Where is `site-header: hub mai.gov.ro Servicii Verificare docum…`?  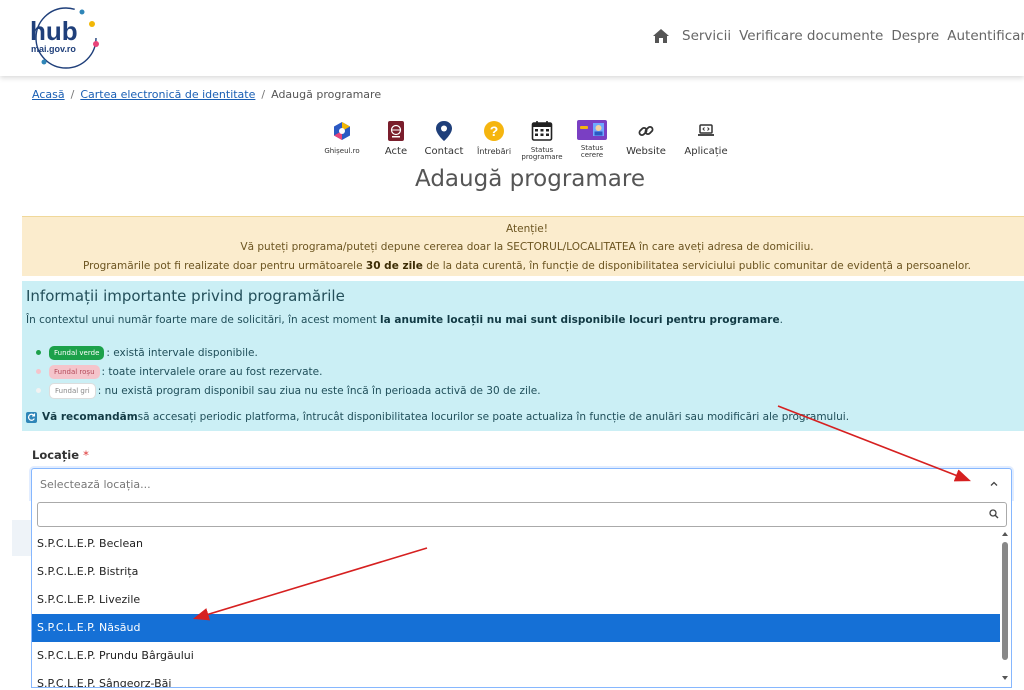
site-header: hub mai.gov.ro Servicii Verificare docum… is located at coordinates (512, 38).